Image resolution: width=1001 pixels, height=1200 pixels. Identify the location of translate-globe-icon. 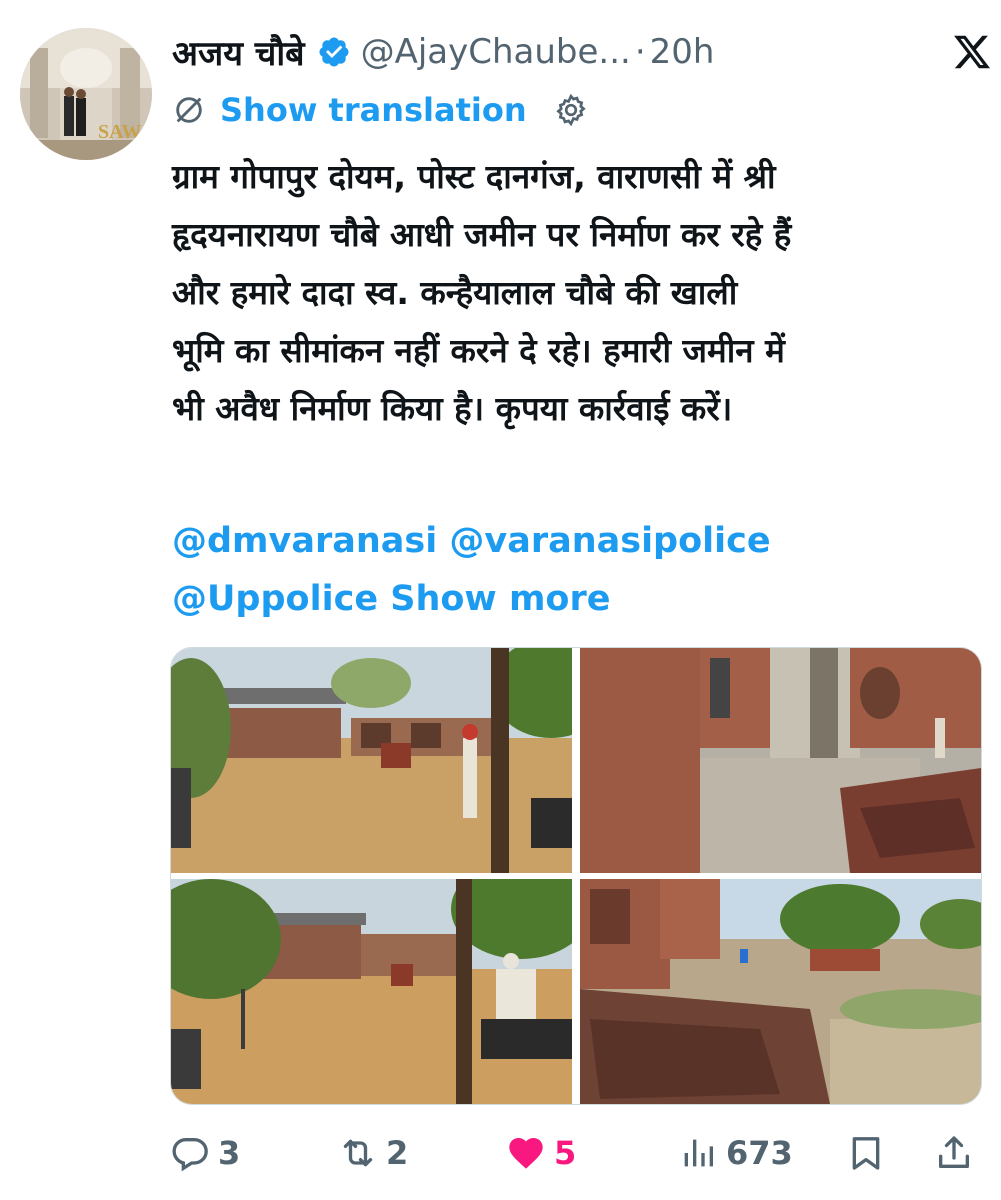
(189, 110).